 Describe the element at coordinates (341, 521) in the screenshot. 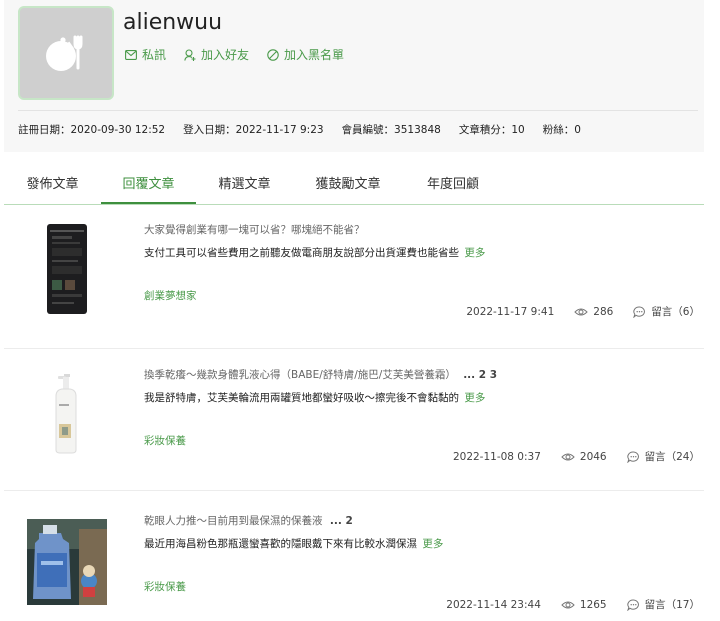

I see `page-links: ... 2` at that location.